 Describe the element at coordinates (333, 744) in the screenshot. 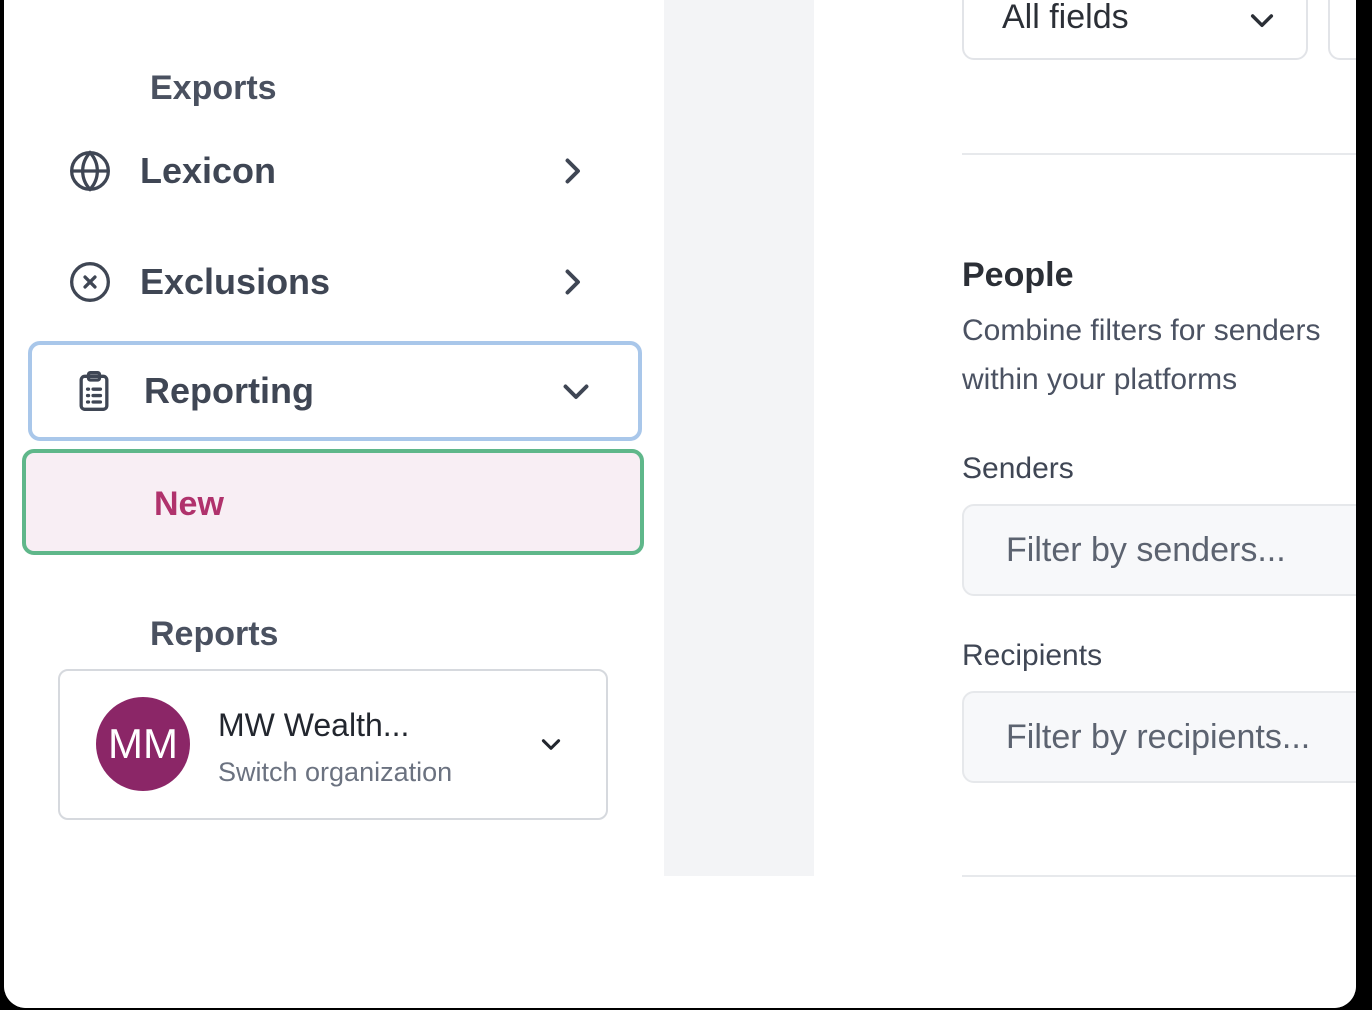

I see `organization-switcher: MM MW Wealth... Switch organization` at that location.